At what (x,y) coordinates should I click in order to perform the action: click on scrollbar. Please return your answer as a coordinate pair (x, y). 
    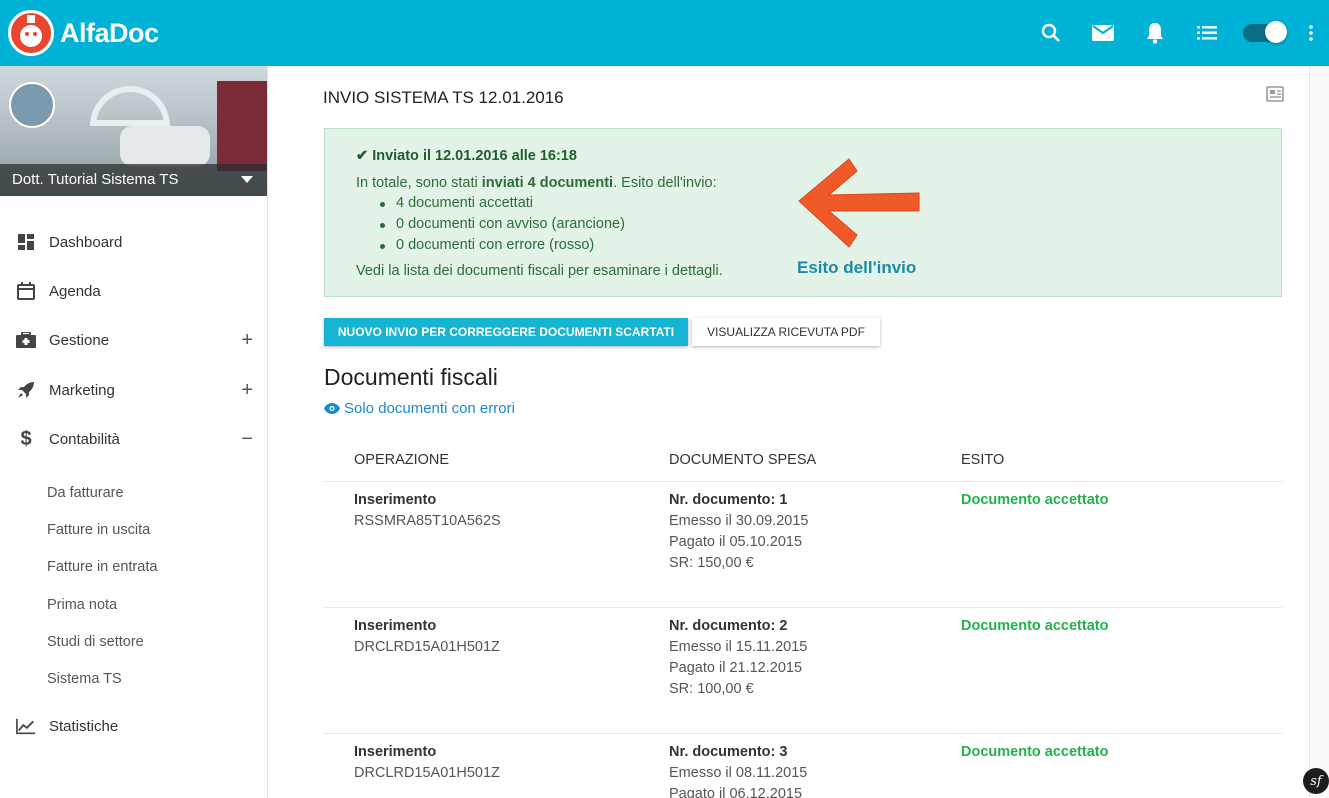
    Looking at the image, I should click on (1319, 432).